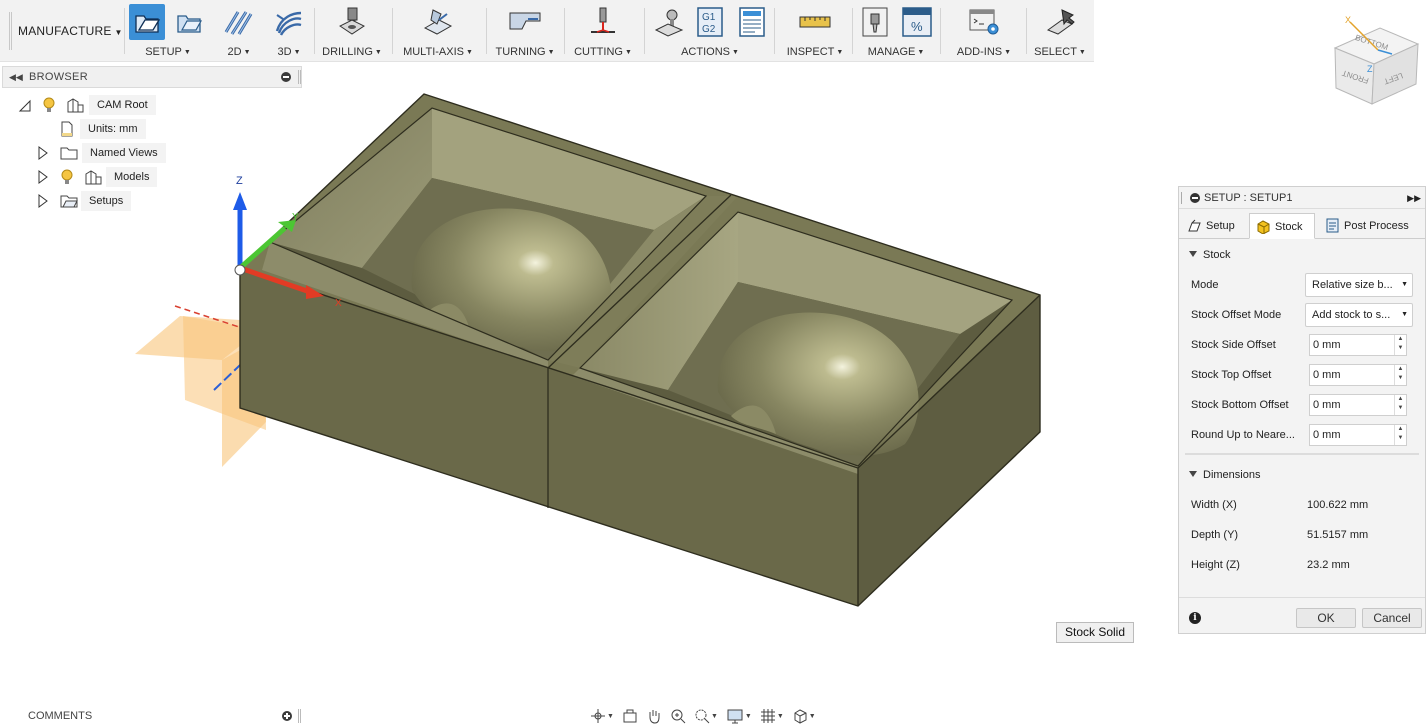 This screenshot has height=726, width=1426. What do you see at coordinates (979, 52) in the screenshot?
I see `group-label-add-ins: ADD-INS` at bounding box center [979, 52].